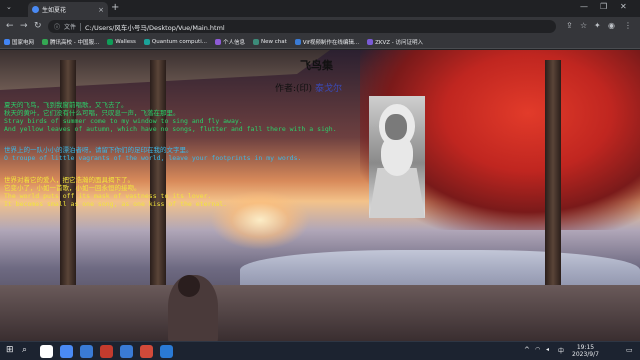 This screenshot has height=360, width=640. I want to click on profile-icon: ◉, so click(611, 25).